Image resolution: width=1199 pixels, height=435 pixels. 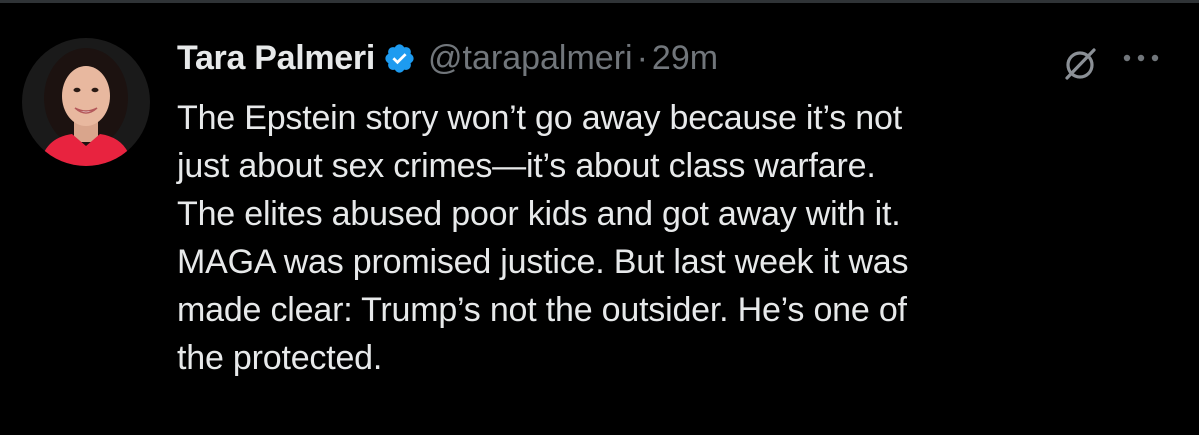 I want to click on grok-icon, so click(x=1080, y=64).